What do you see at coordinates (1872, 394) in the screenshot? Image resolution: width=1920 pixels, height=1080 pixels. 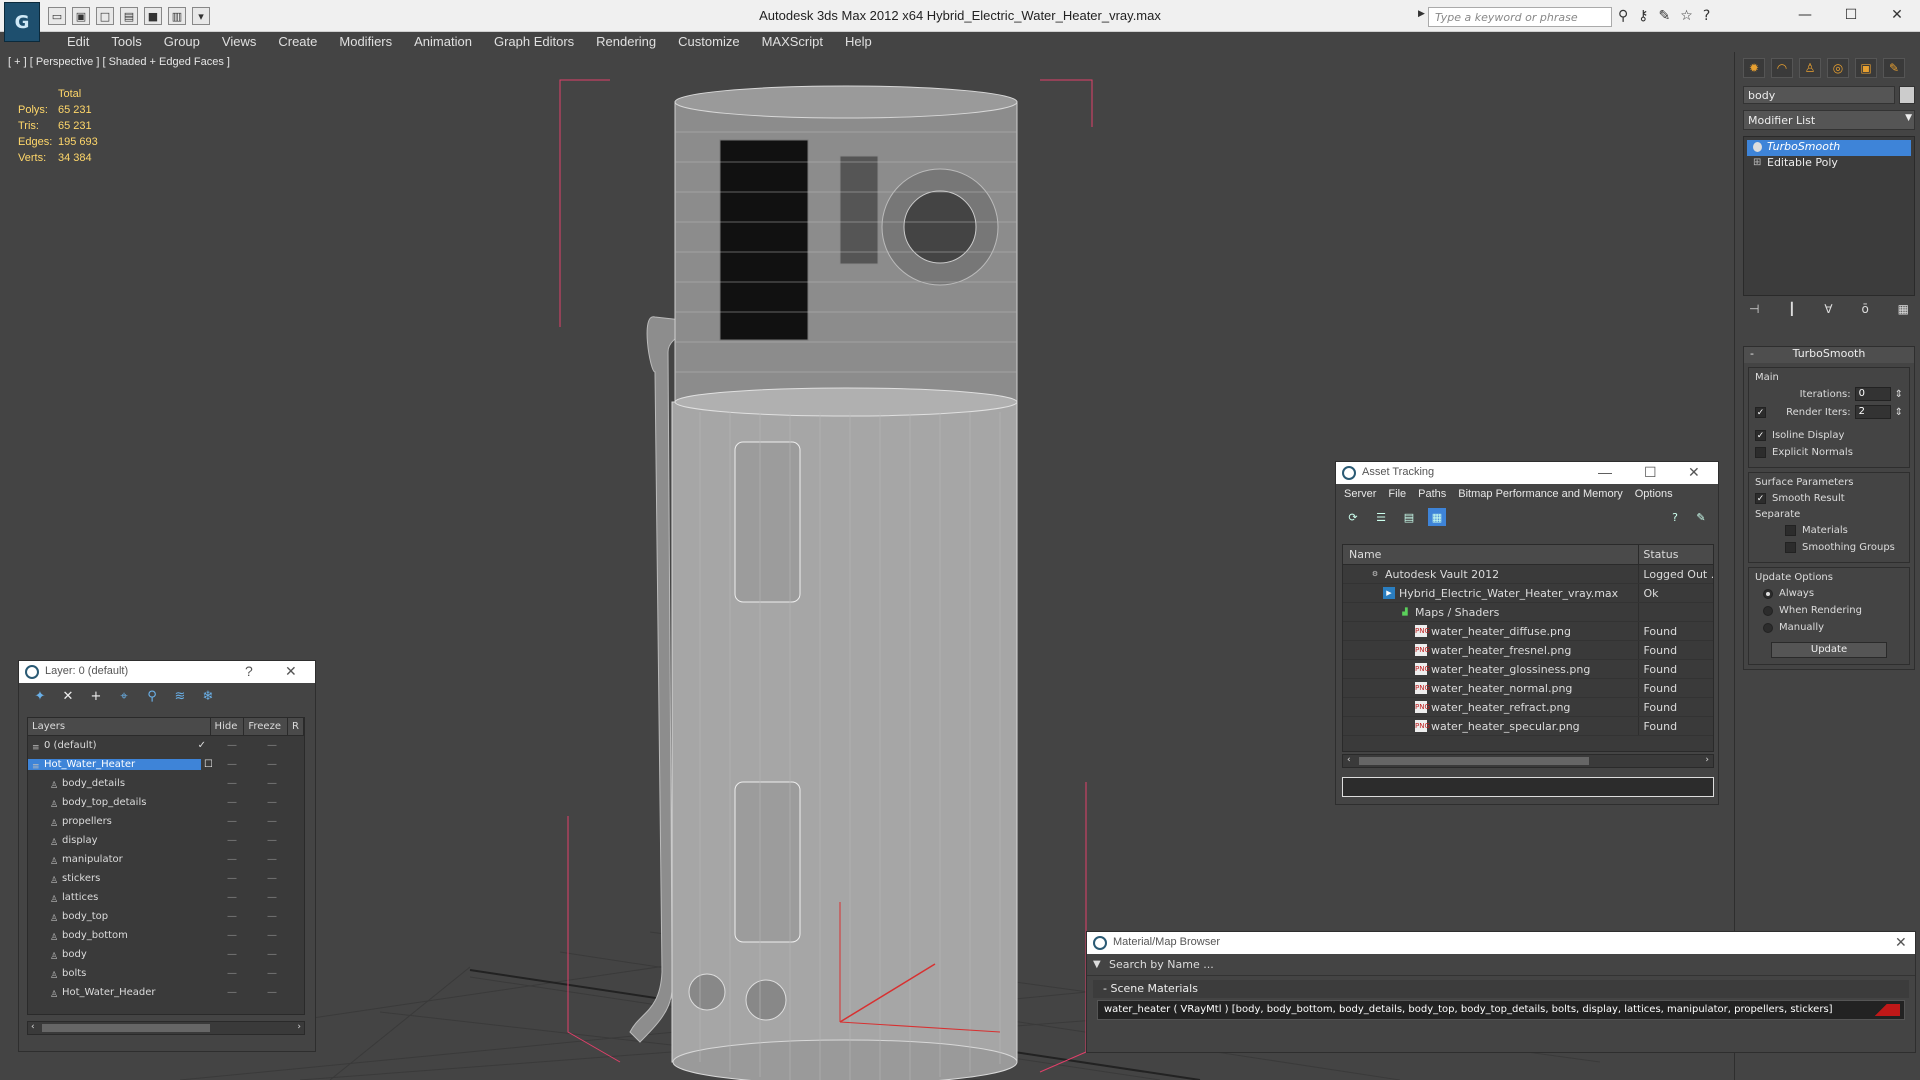 I see `iterations-spinner: 0` at bounding box center [1872, 394].